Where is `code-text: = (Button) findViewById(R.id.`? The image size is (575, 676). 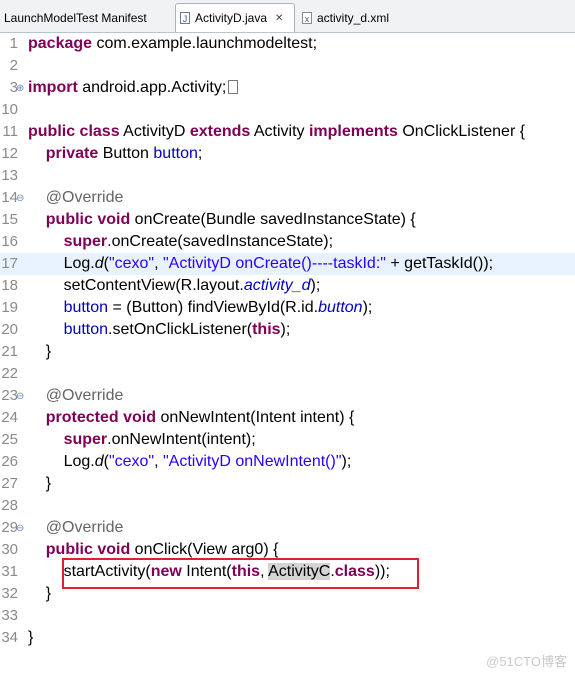 code-text: = (Button) findViewById(R.id. is located at coordinates (213, 307).